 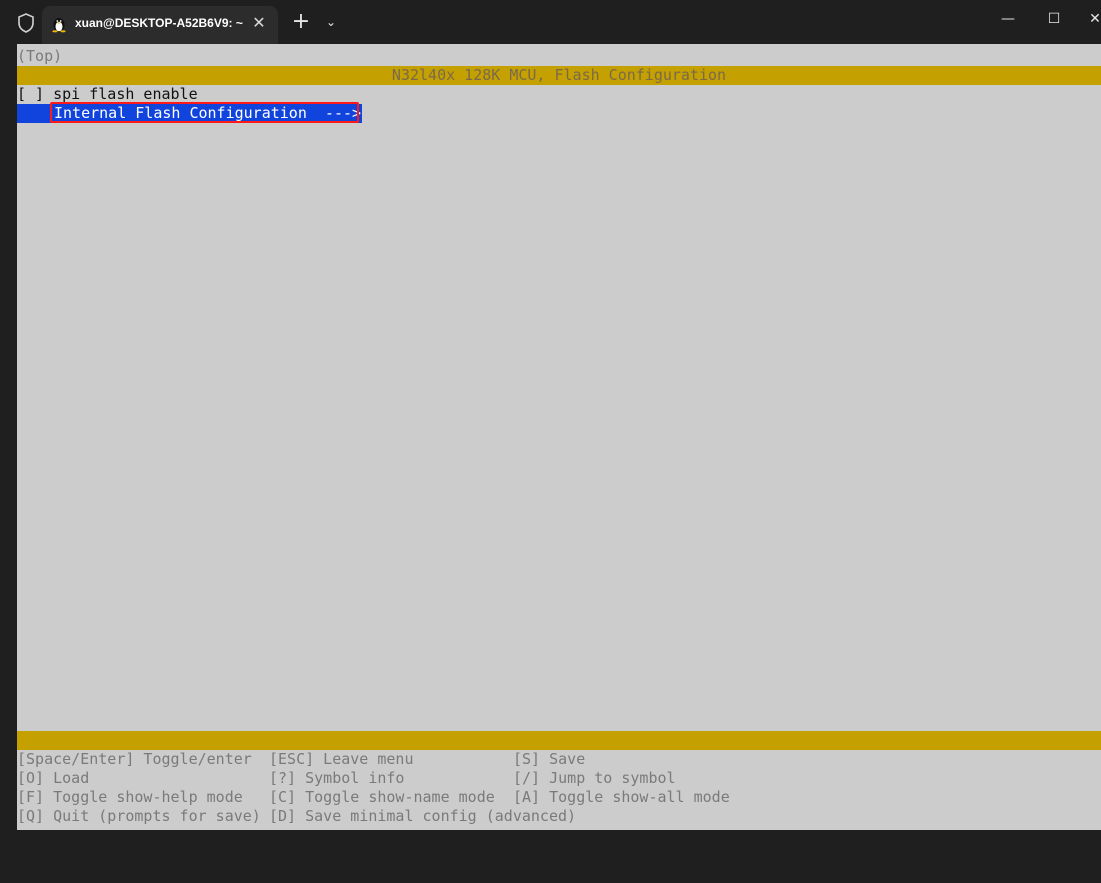 What do you see at coordinates (382, 797) in the screenshot?
I see `help-key-show-name: [C] Toggle show-name mode` at bounding box center [382, 797].